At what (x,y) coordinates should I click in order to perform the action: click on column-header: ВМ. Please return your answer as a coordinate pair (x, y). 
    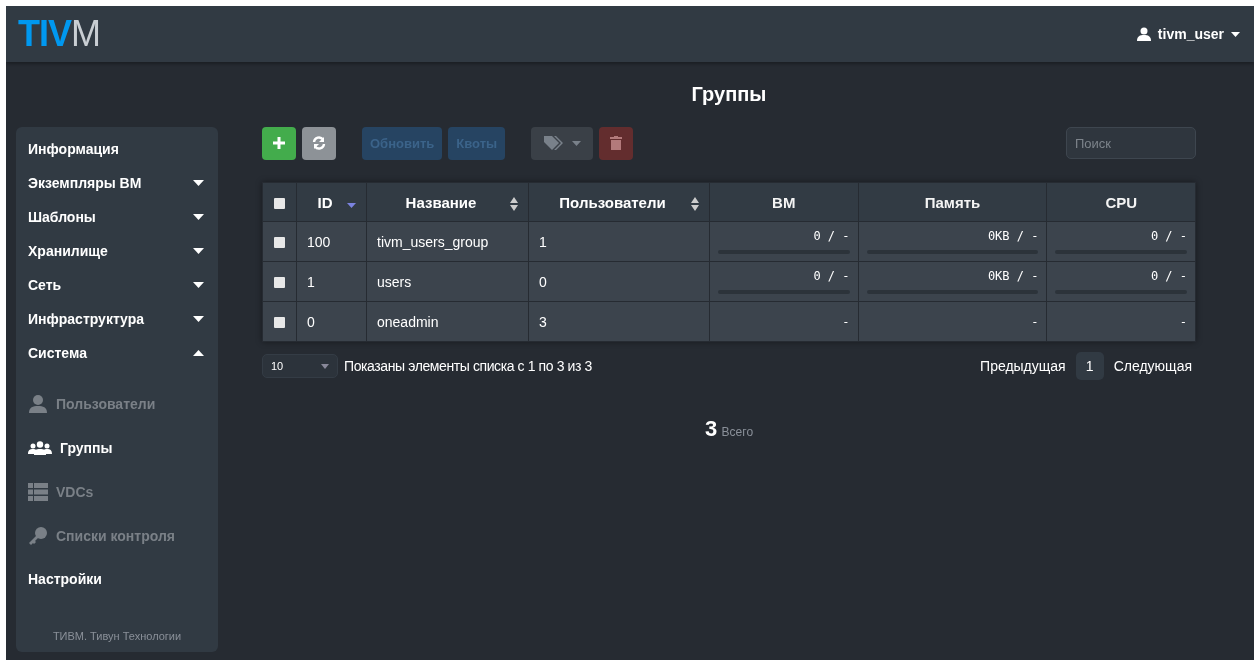
    Looking at the image, I should click on (783, 202).